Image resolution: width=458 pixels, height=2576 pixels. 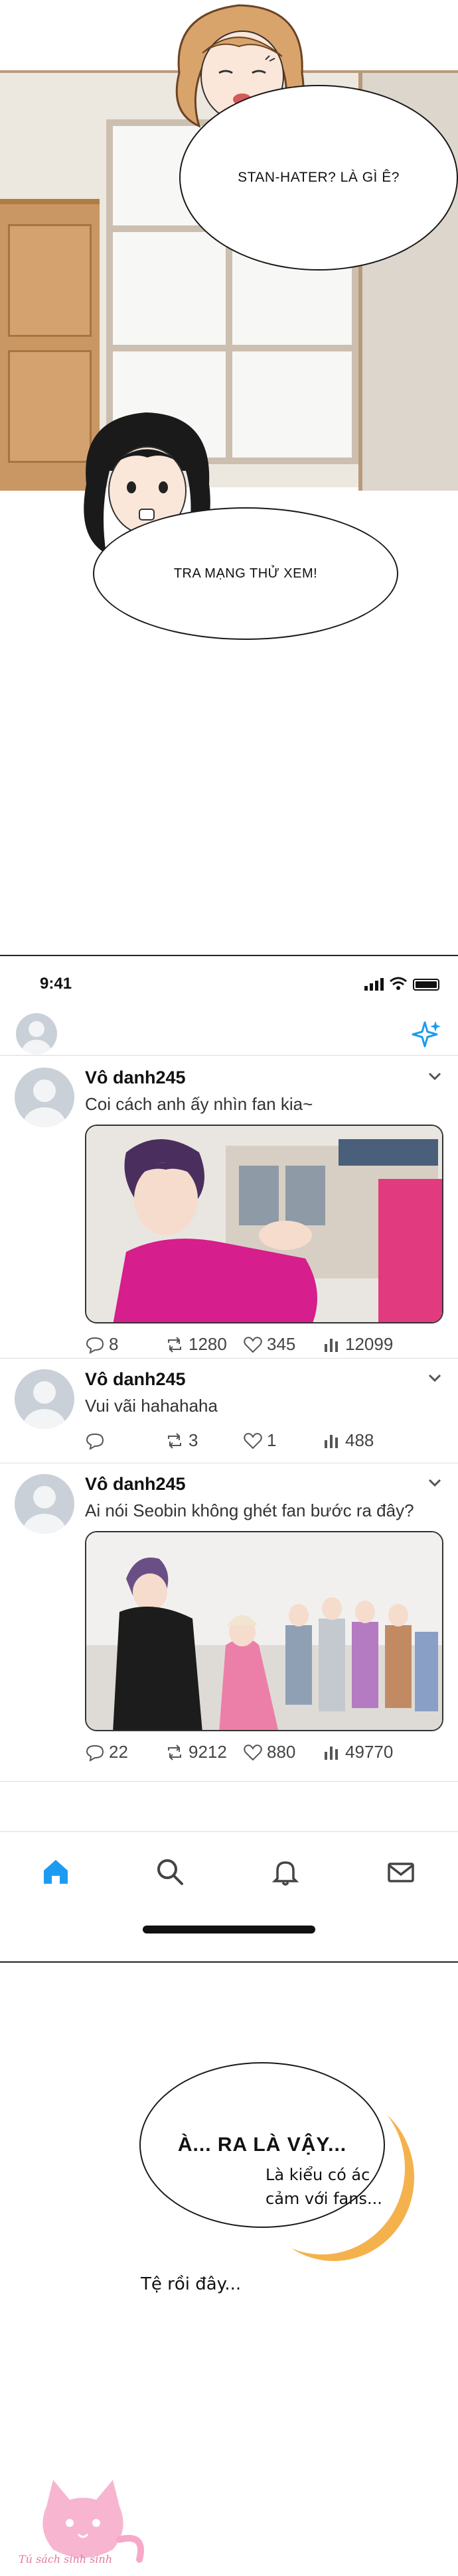 I want to click on retweet-action: 9212, so click(x=204, y=1752).